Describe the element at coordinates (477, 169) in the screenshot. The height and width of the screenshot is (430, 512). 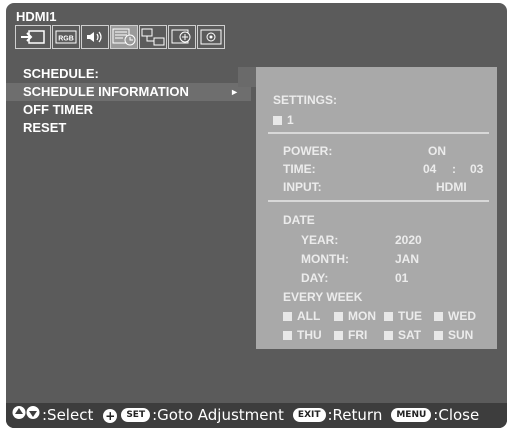
I see `time-minute: 03` at that location.